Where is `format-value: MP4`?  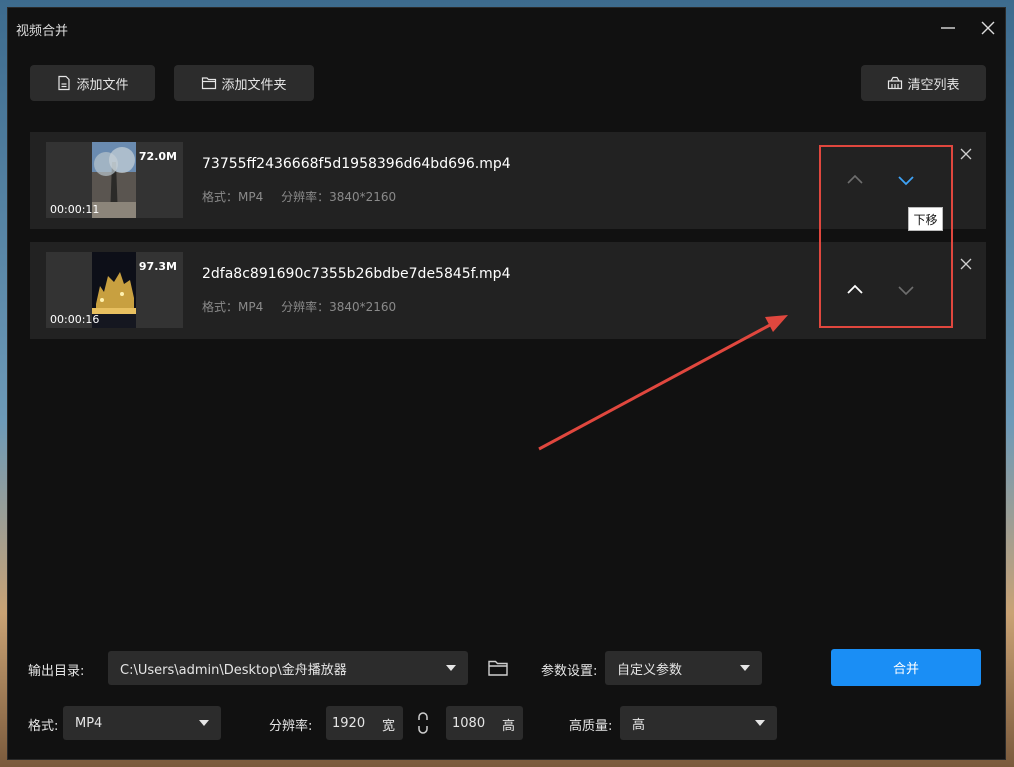 format-value: MP4 is located at coordinates (89, 723).